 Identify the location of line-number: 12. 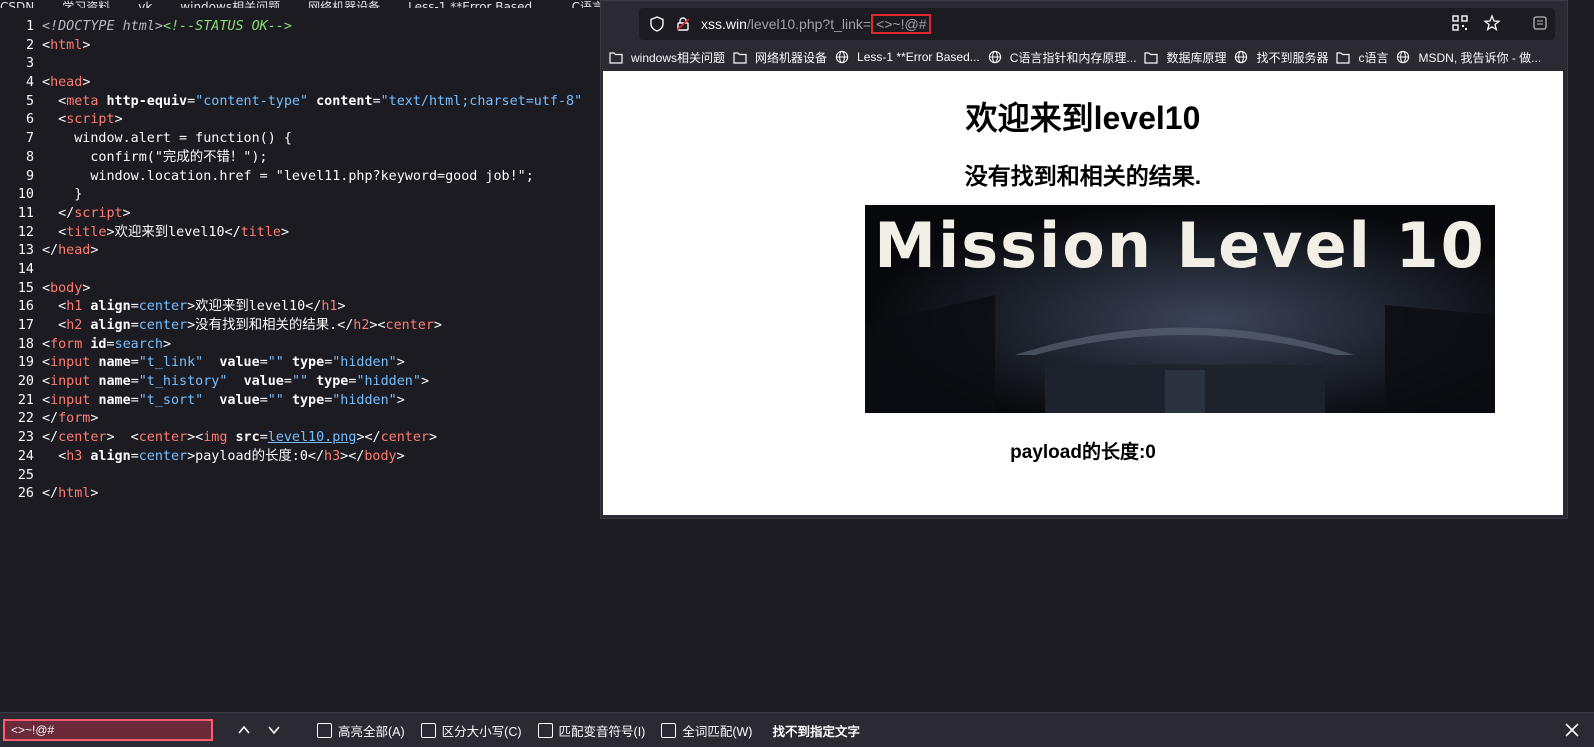
(25, 232).